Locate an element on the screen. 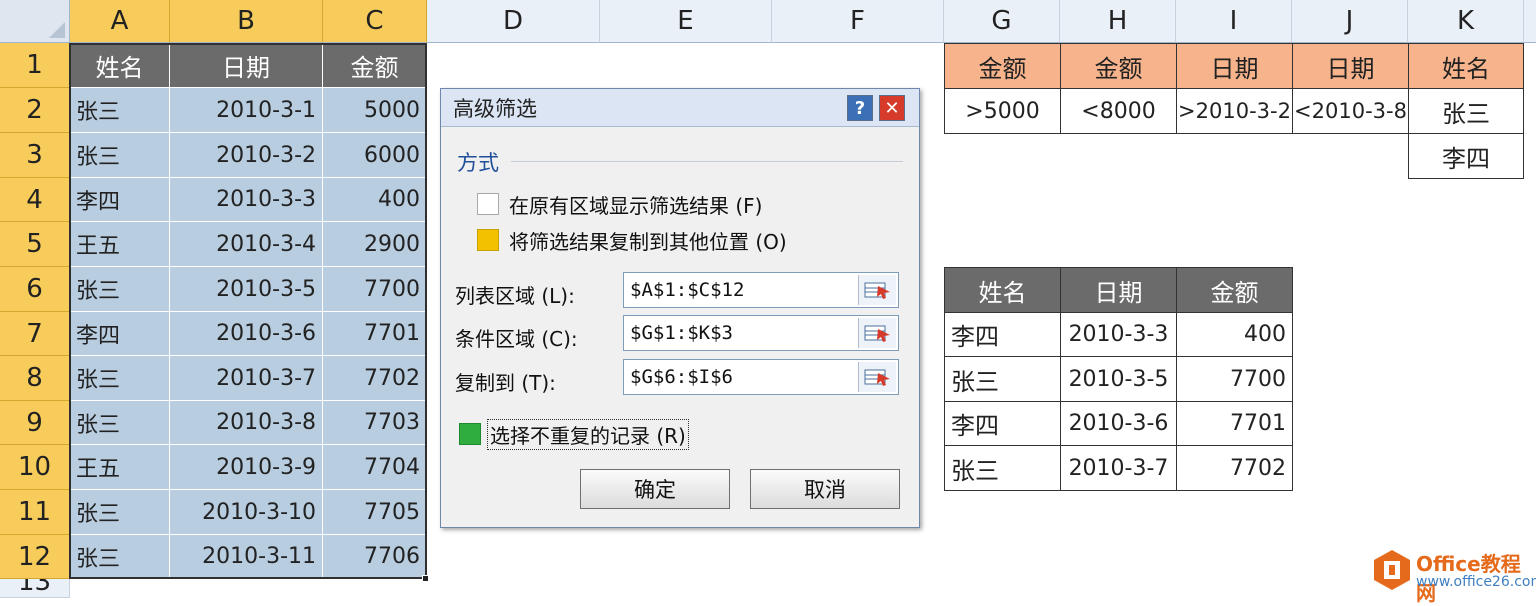 Image resolution: width=1536 pixels, height=606 pixels. column-header-g: G is located at coordinates (1002, 21).